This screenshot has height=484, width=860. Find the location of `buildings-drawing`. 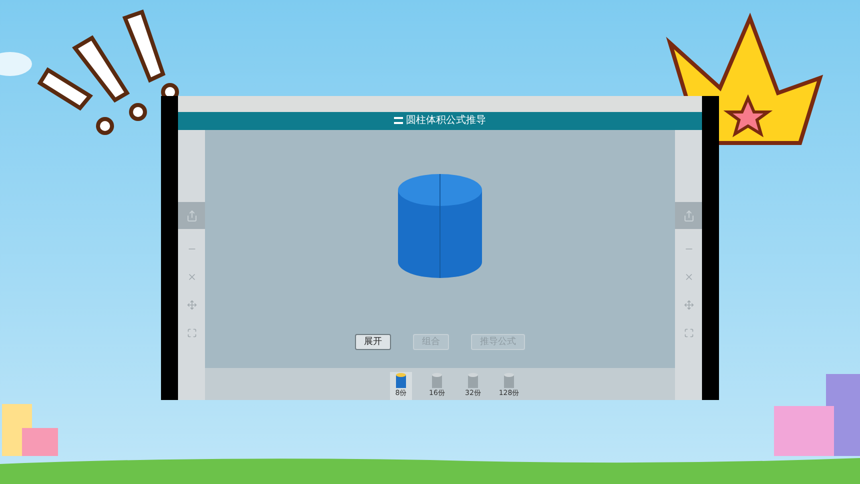

buildings-drawing is located at coordinates (30, 430).